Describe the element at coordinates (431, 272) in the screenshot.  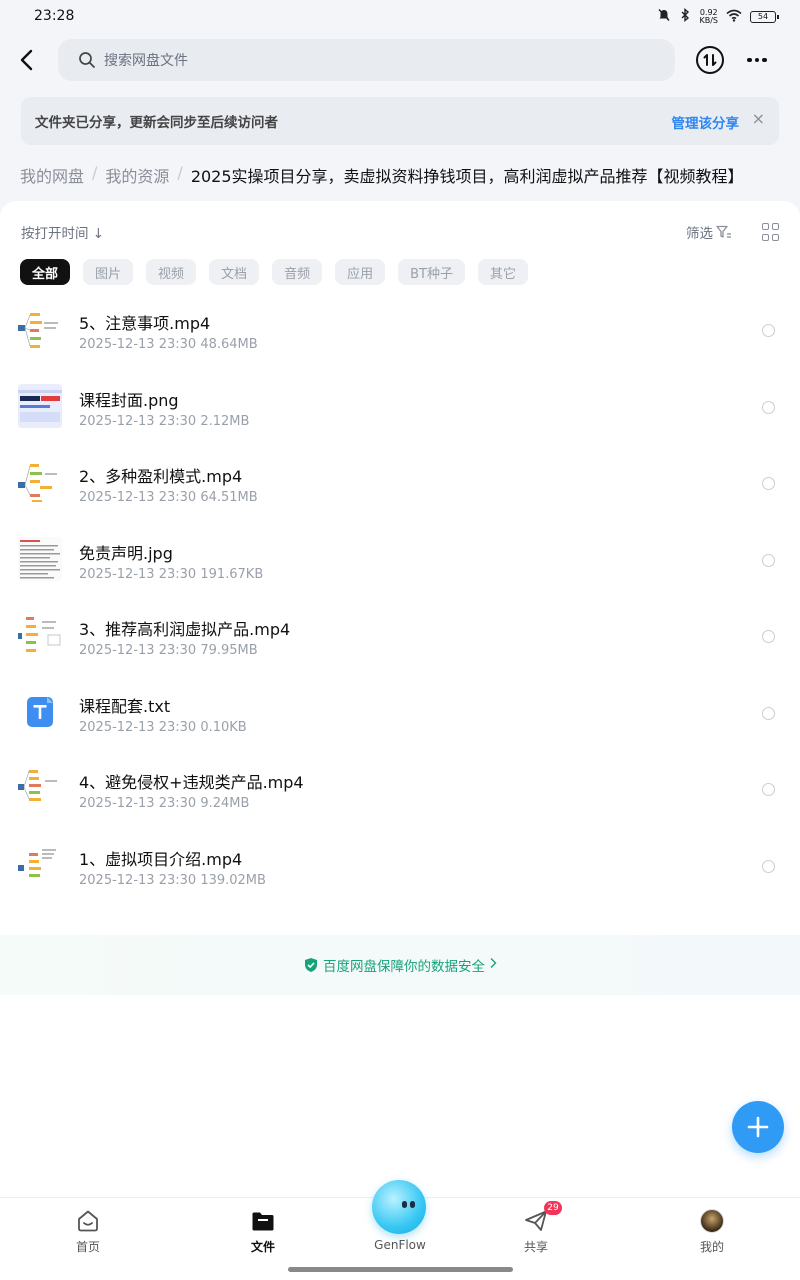
I see `chip-bt-torrents: BT种子` at that location.